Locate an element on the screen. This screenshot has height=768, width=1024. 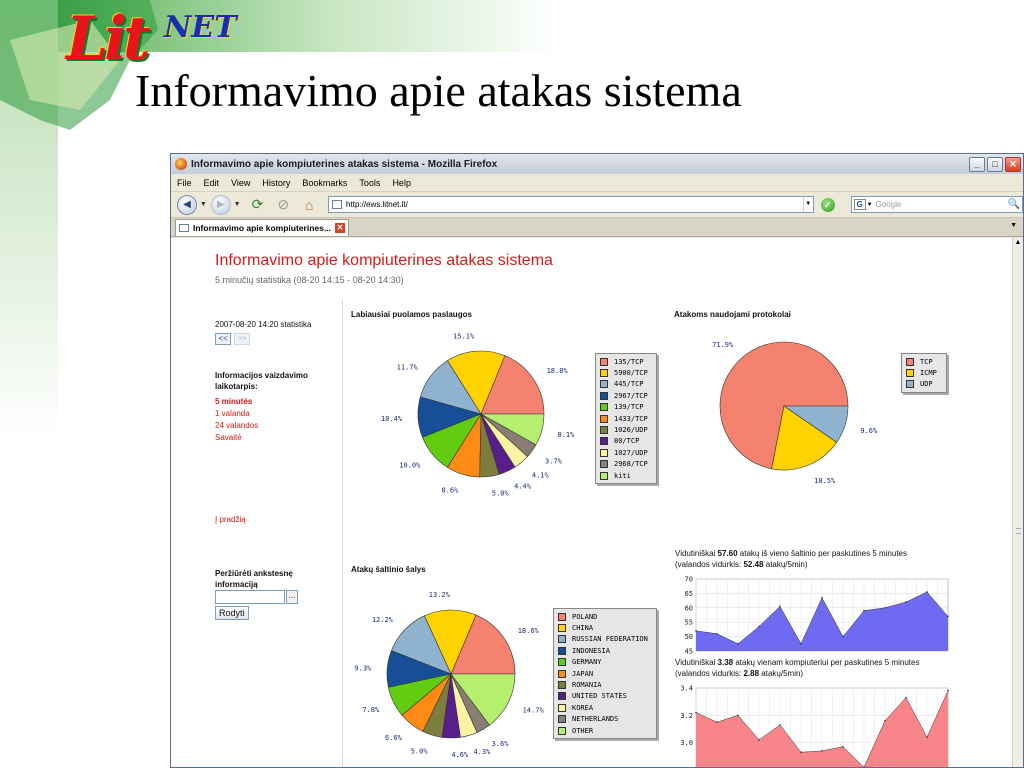
menu-edit: Edit is located at coordinates (212, 183).